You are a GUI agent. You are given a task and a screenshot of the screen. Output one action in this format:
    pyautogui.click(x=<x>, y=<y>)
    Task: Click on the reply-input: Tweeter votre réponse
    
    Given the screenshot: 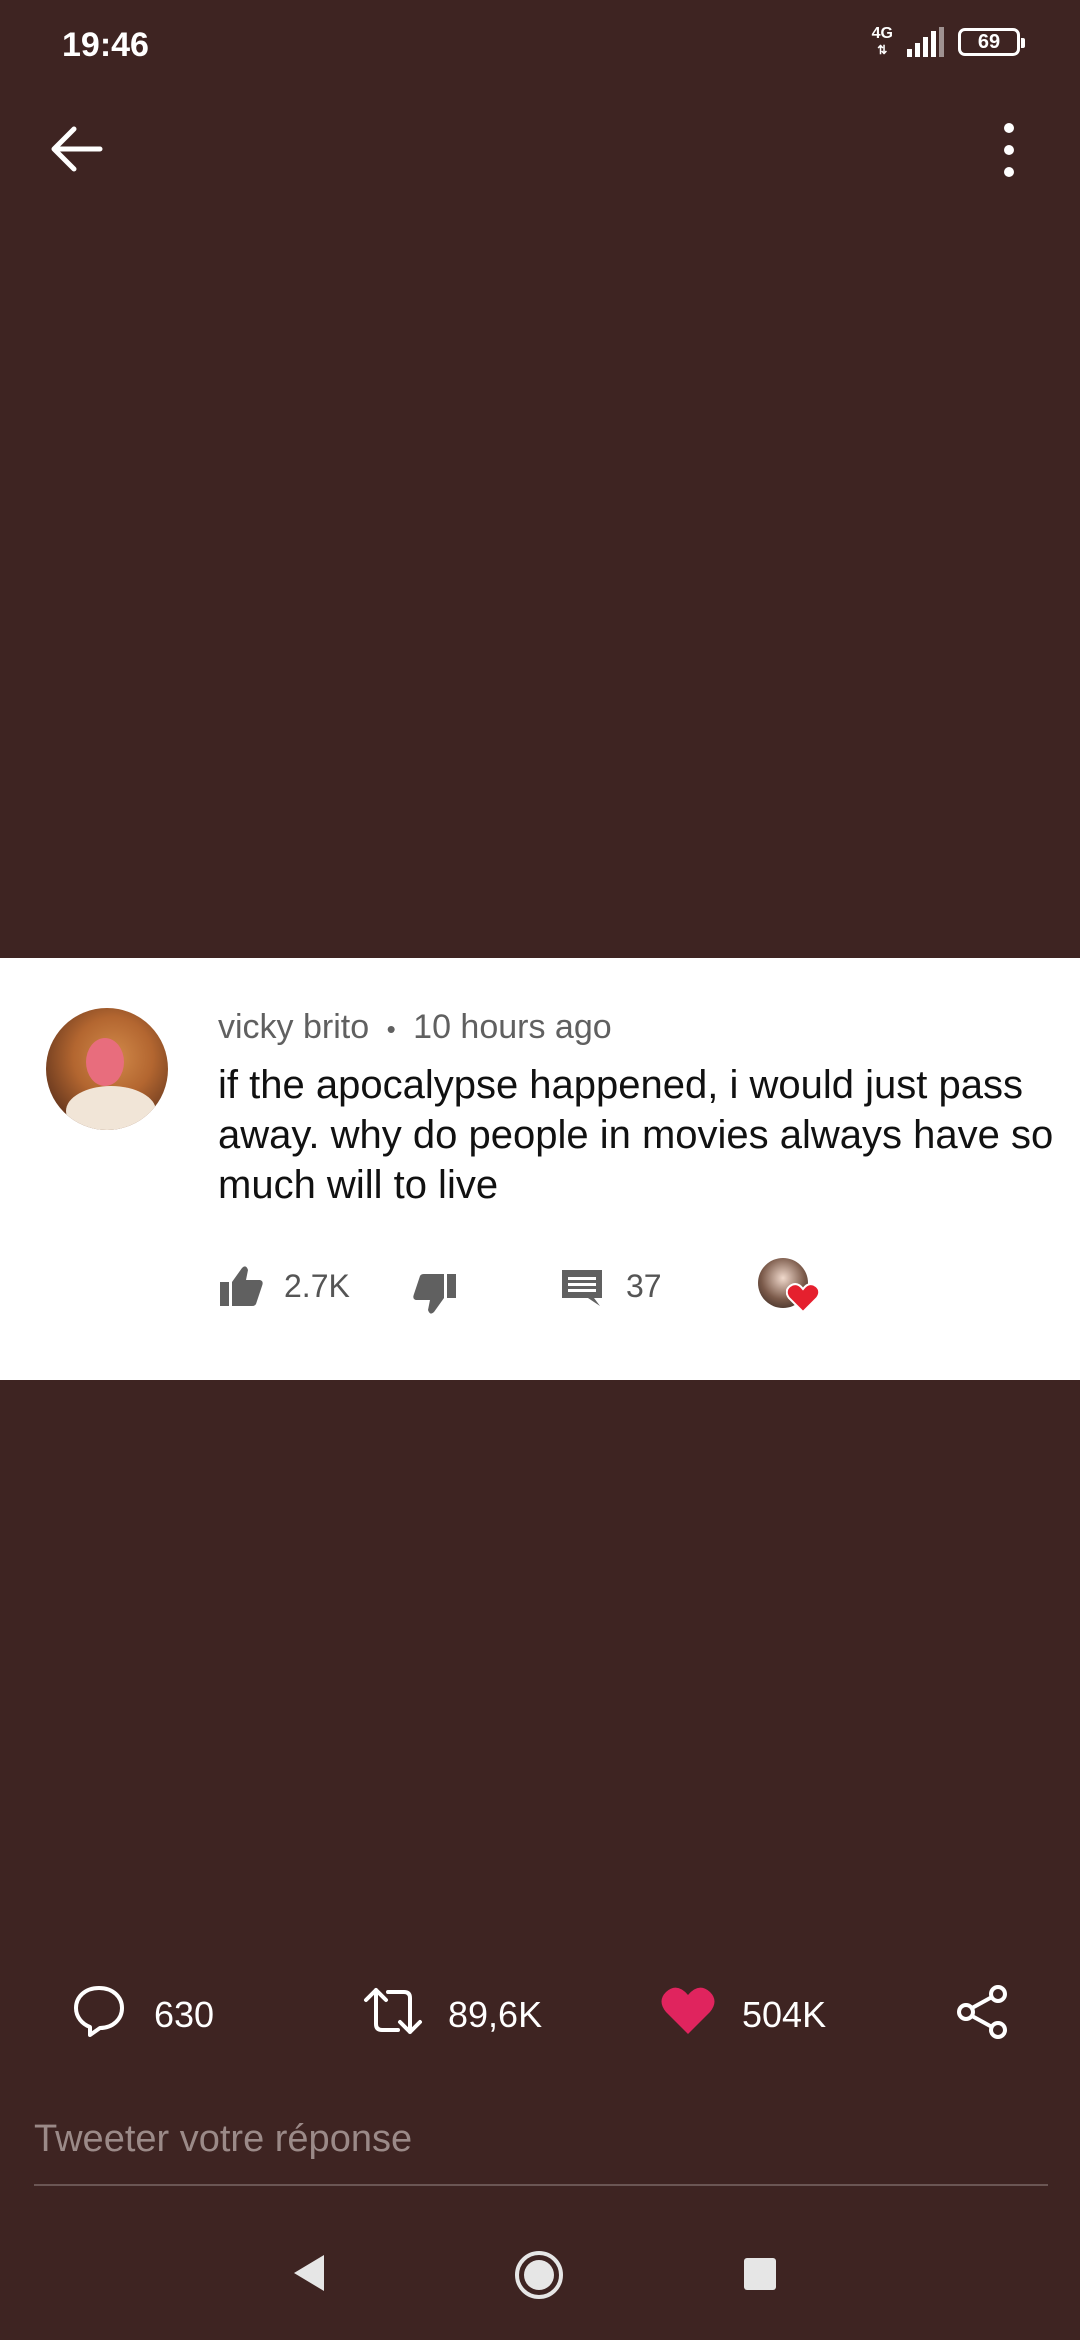 What is the action you would take?
    pyautogui.click(x=223, y=2139)
    